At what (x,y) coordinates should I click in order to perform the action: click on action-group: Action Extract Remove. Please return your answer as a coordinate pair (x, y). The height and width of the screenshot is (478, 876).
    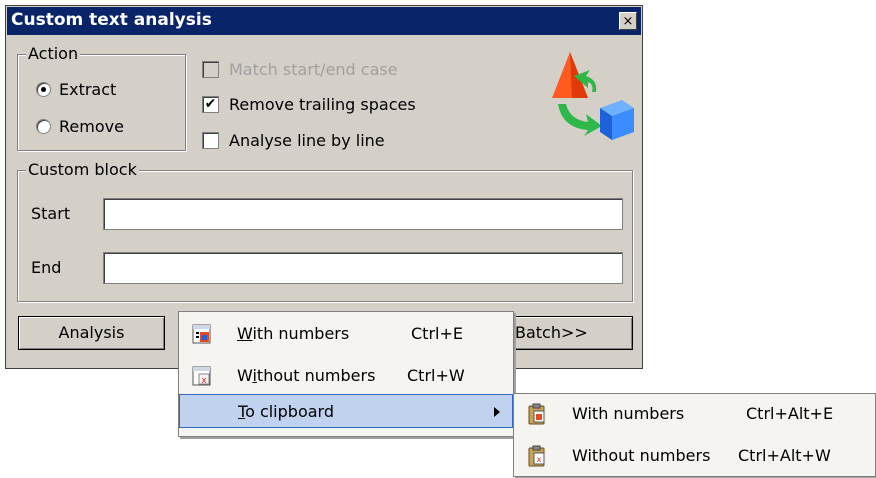
    Looking at the image, I should click on (101, 97).